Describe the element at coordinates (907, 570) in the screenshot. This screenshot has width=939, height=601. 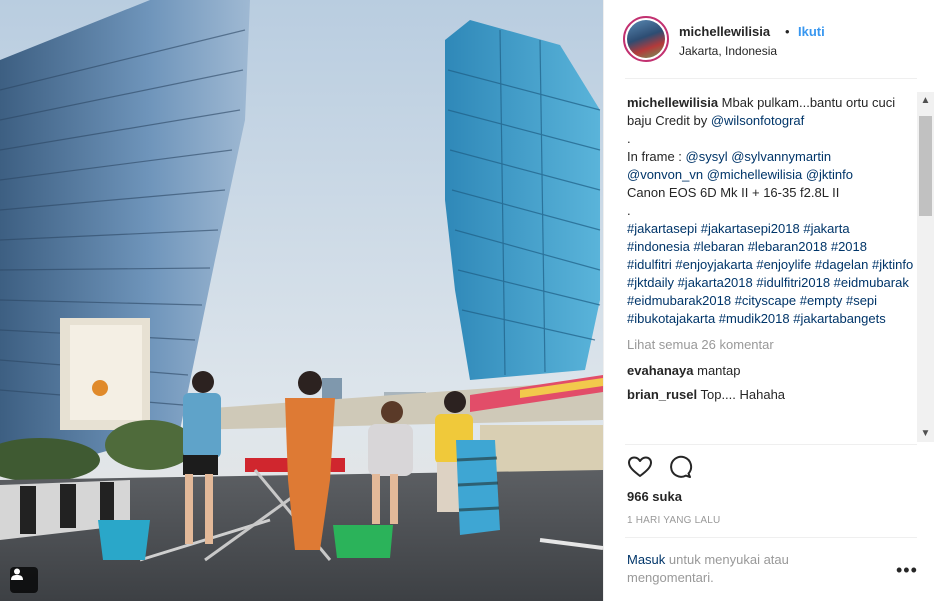
I see `more-options-button: •••` at that location.